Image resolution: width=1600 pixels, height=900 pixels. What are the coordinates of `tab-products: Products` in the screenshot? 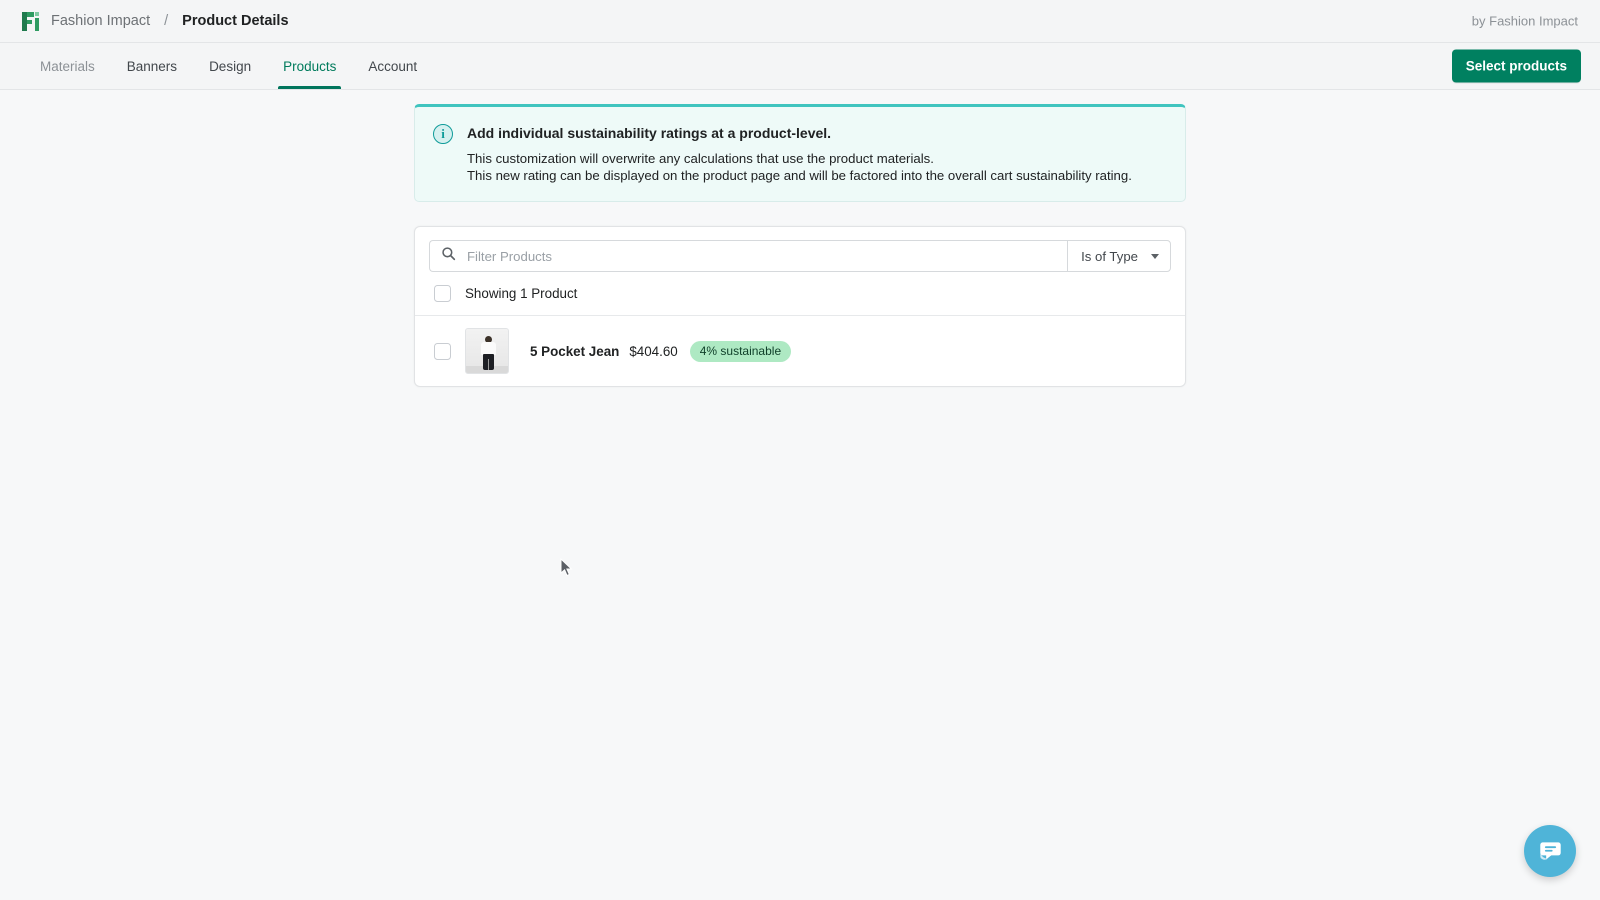 It's located at (309, 66).